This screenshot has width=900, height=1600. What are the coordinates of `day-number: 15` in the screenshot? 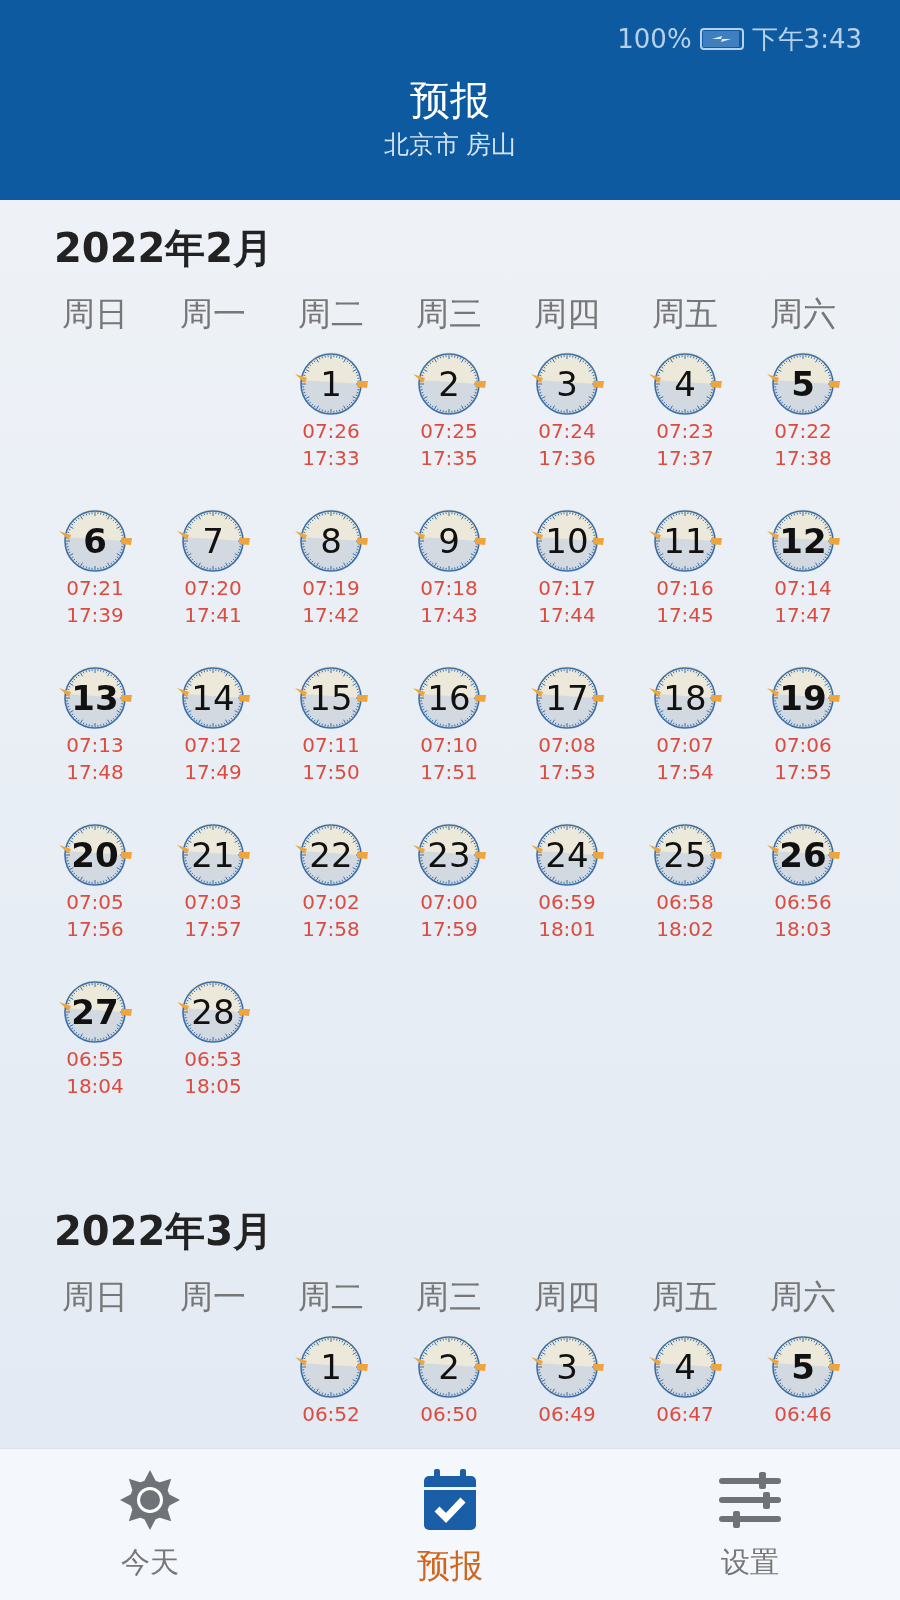 It's located at (331, 698).